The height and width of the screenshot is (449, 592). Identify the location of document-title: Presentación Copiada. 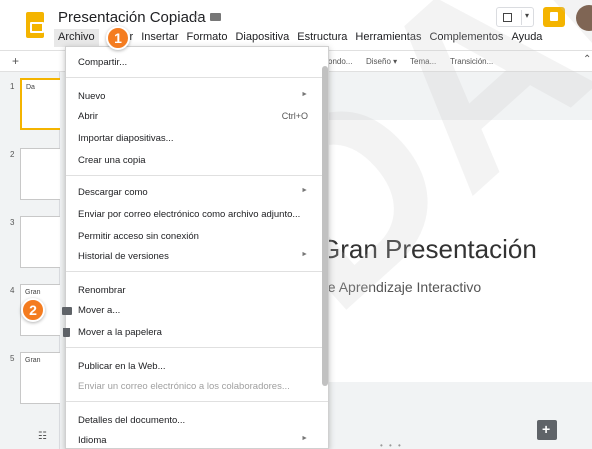
(132, 17).